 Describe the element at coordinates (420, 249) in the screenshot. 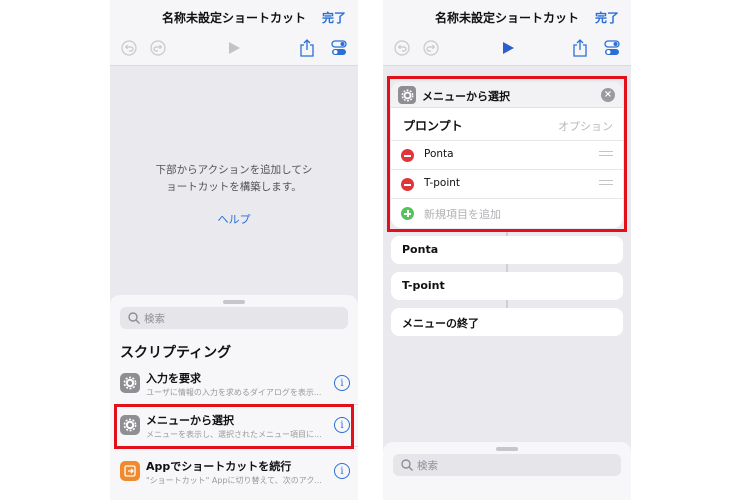

I see `menu-case-label: Ponta` at that location.